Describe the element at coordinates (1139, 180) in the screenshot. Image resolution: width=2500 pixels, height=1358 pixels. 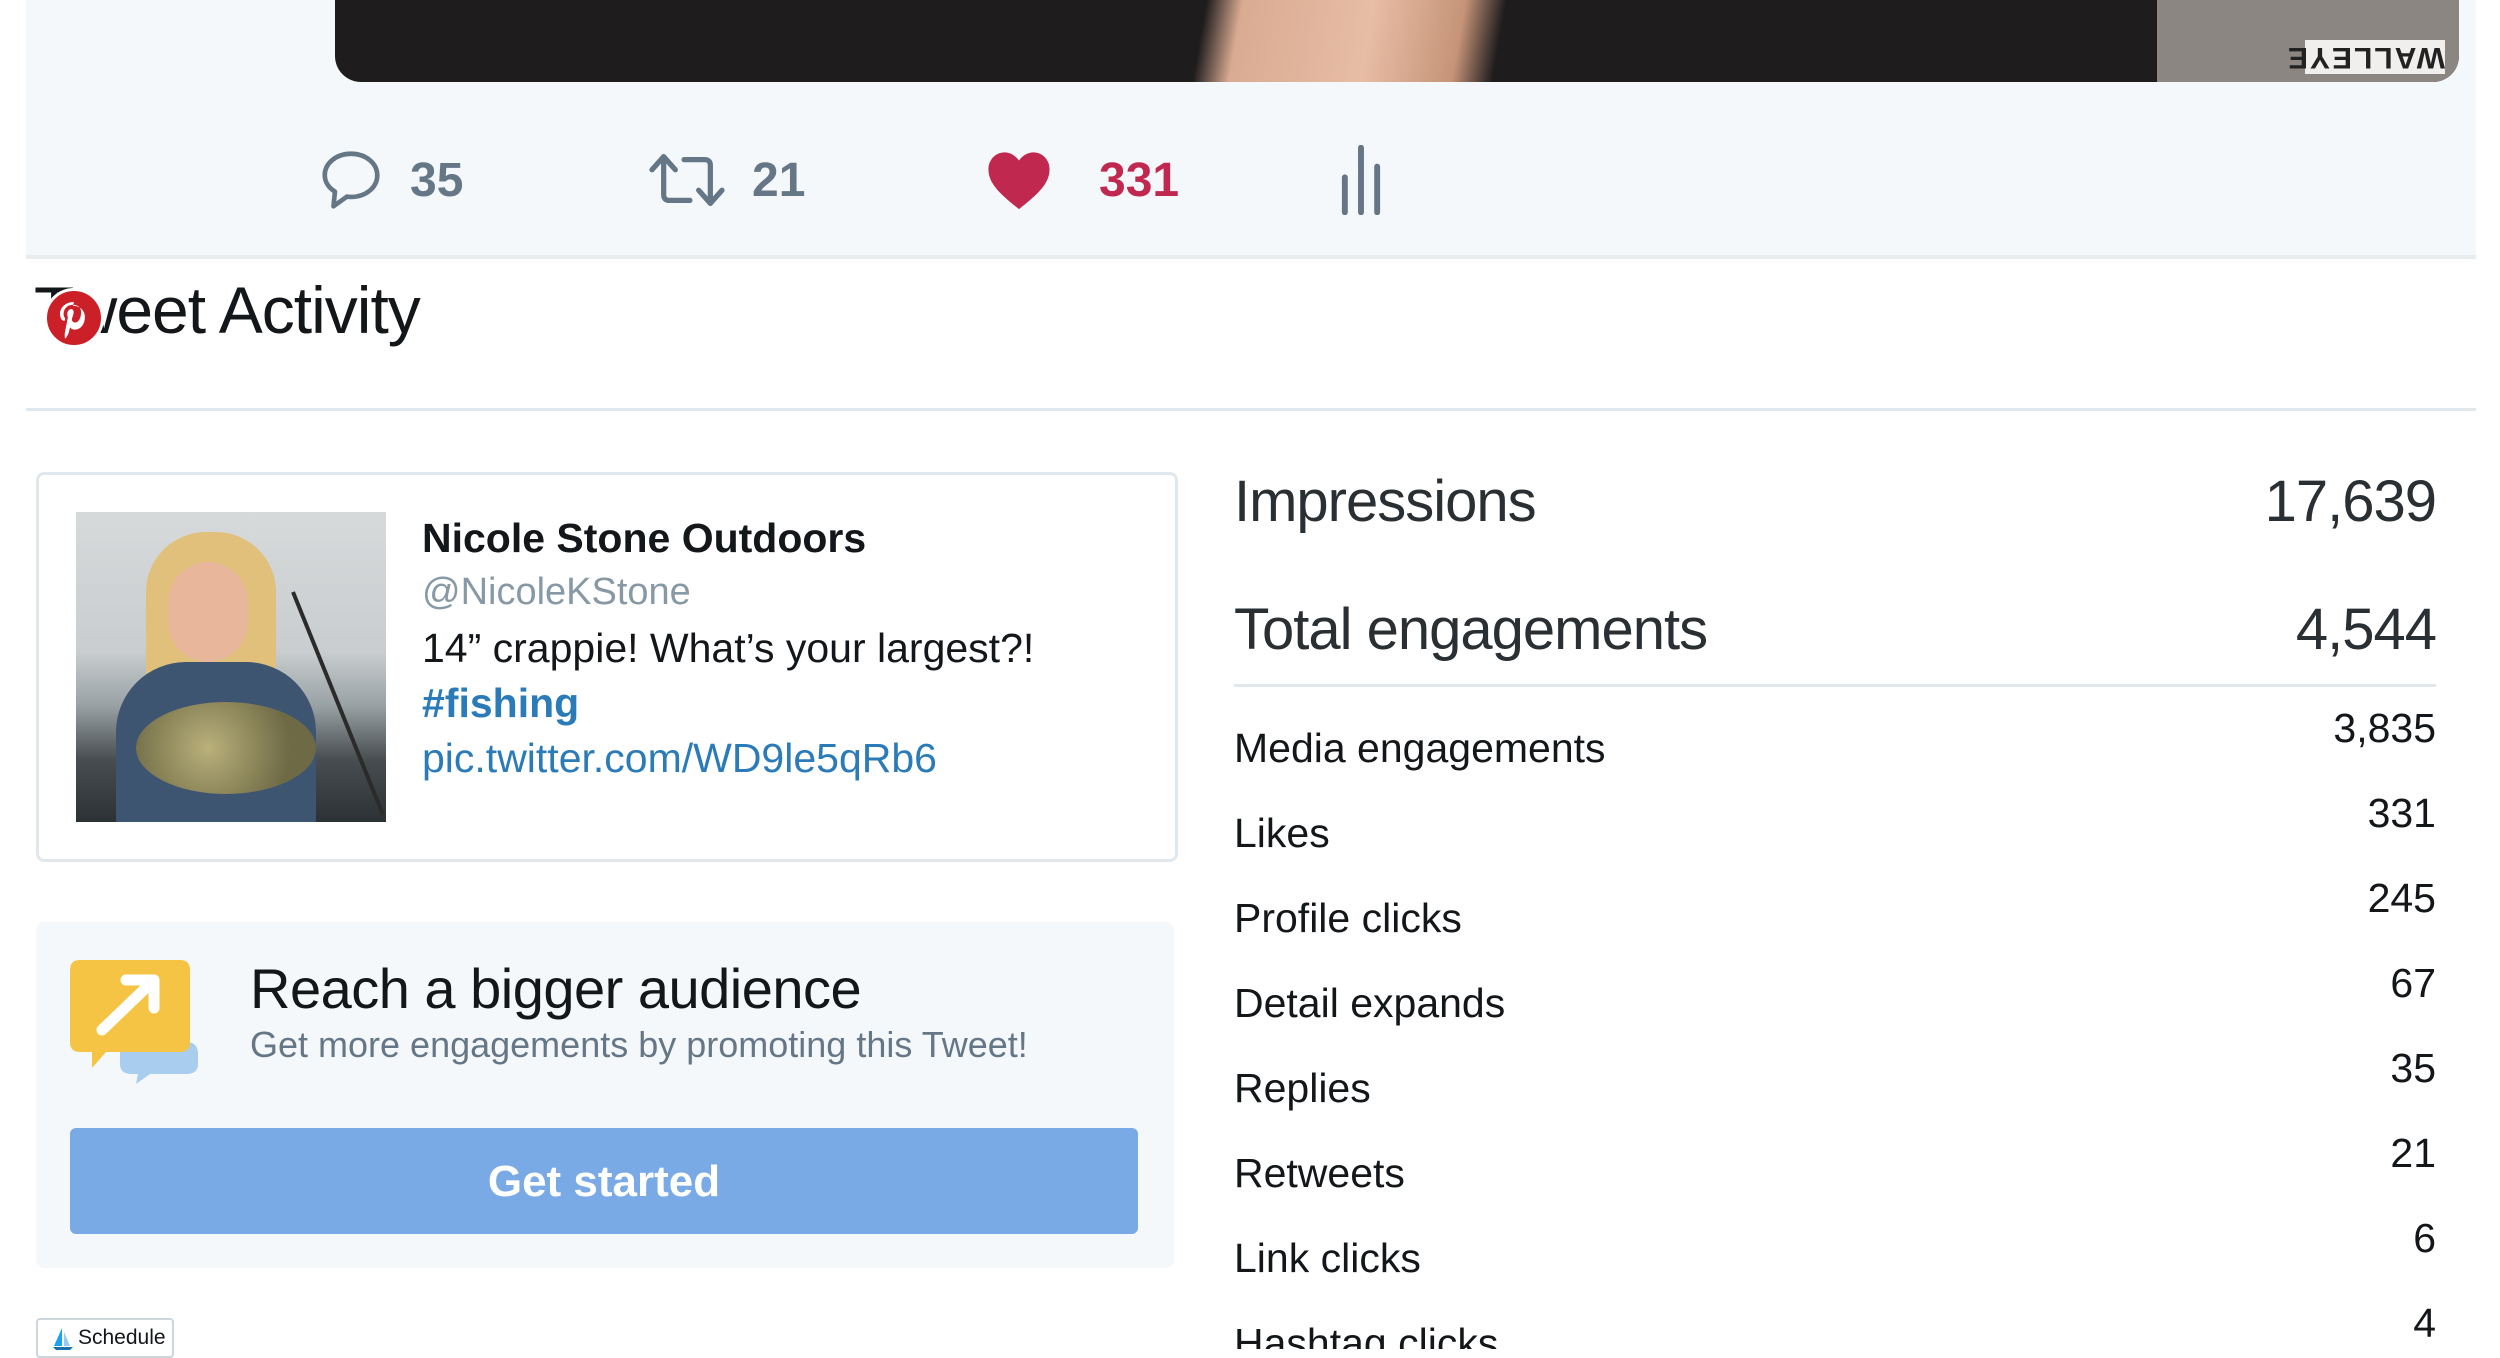
I see `like-count: 331` at that location.